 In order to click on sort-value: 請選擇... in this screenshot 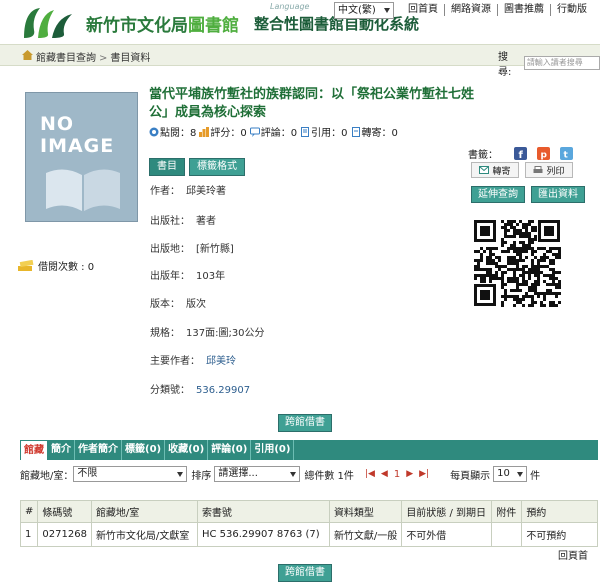, I will do `click(238, 473)`.